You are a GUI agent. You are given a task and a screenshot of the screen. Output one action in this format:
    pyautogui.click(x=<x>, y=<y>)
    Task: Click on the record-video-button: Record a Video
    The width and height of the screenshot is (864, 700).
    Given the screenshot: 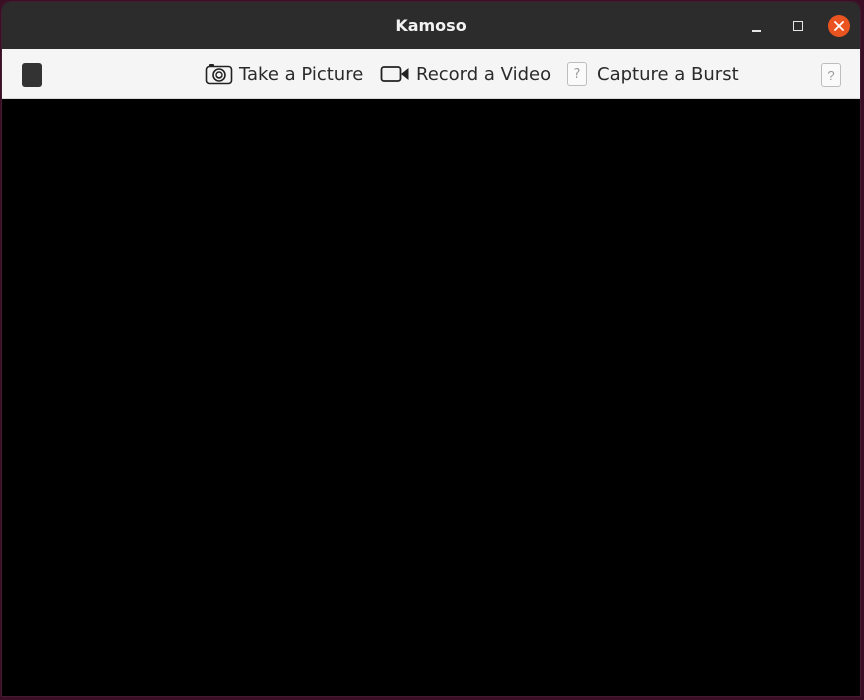 What is the action you would take?
    pyautogui.click(x=465, y=74)
    